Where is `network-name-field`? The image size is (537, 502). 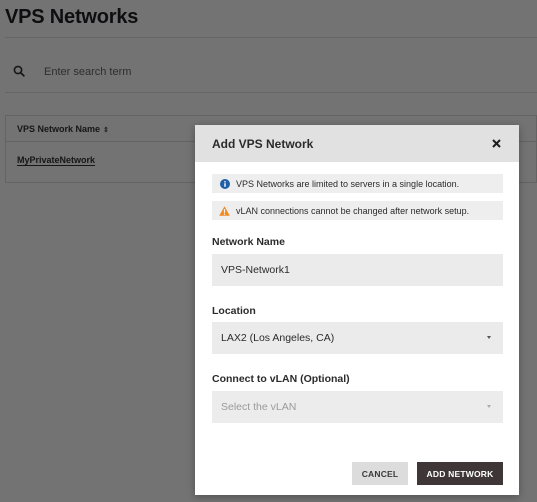
network-name-field is located at coordinates (357, 270).